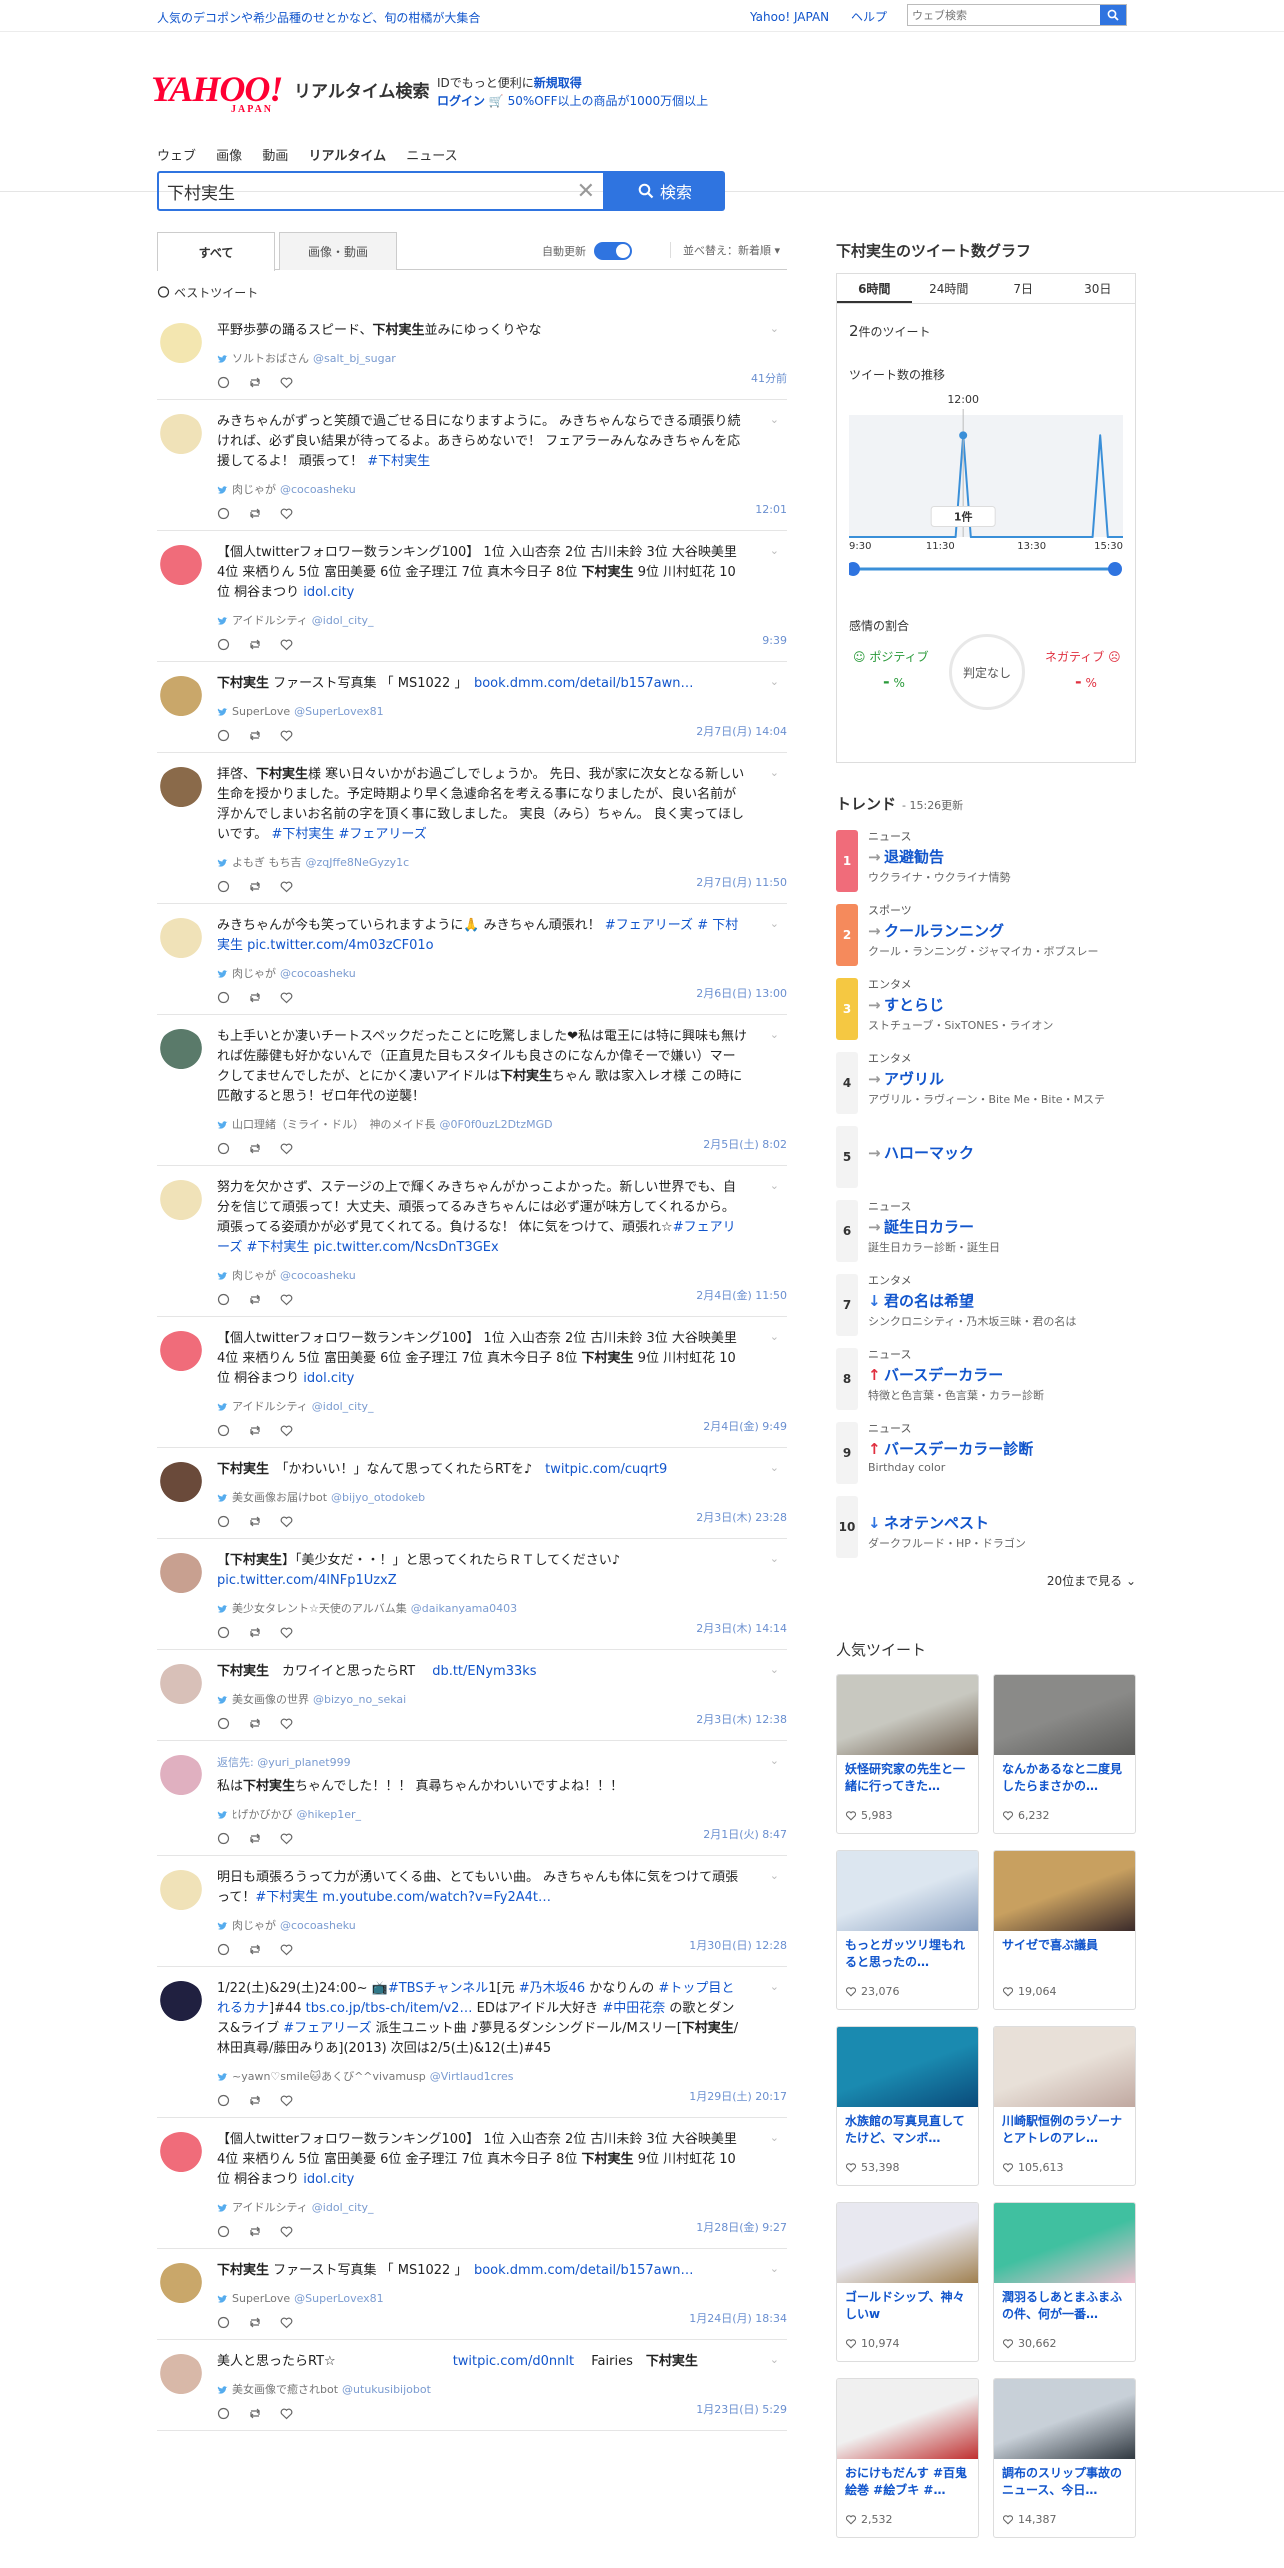 Image resolution: width=1284 pixels, height=2568 pixels. I want to click on graph-tab-24h: 24時間, so click(949, 288).